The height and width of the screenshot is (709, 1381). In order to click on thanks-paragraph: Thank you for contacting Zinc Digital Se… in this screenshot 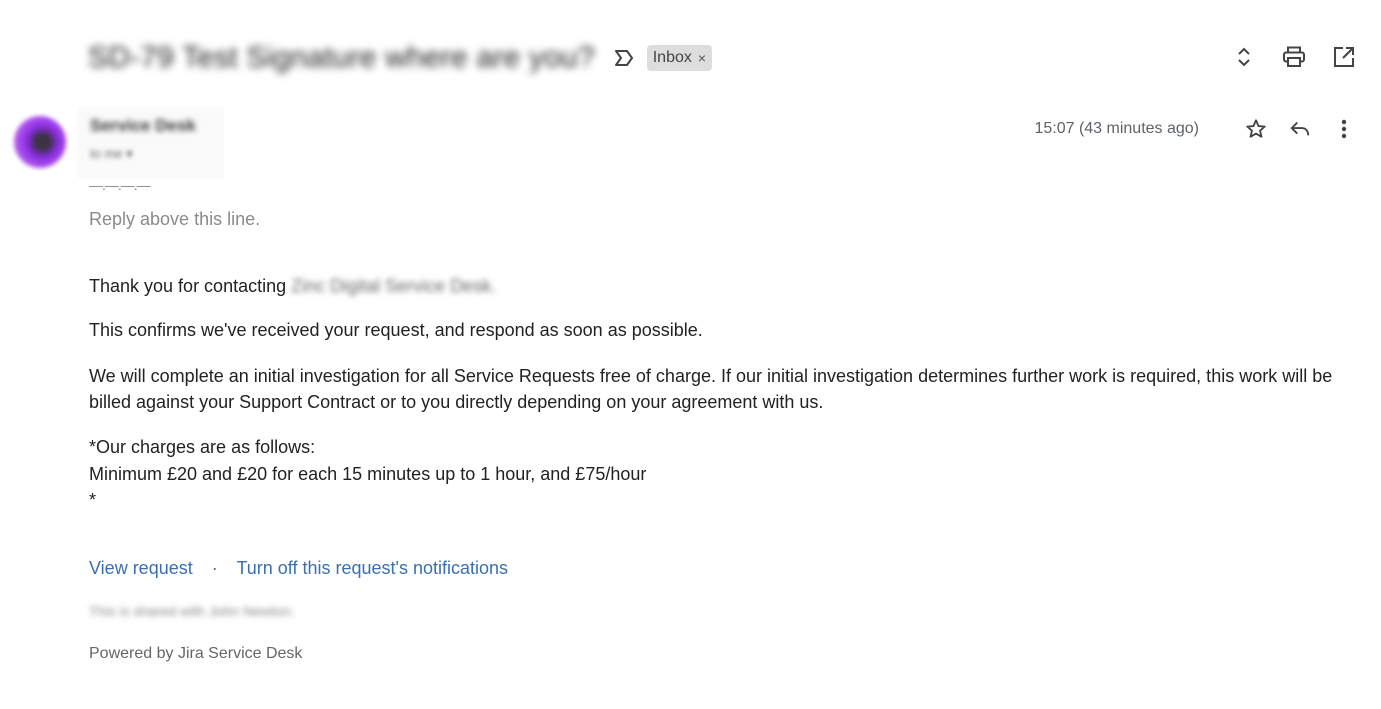, I will do `click(719, 286)`.